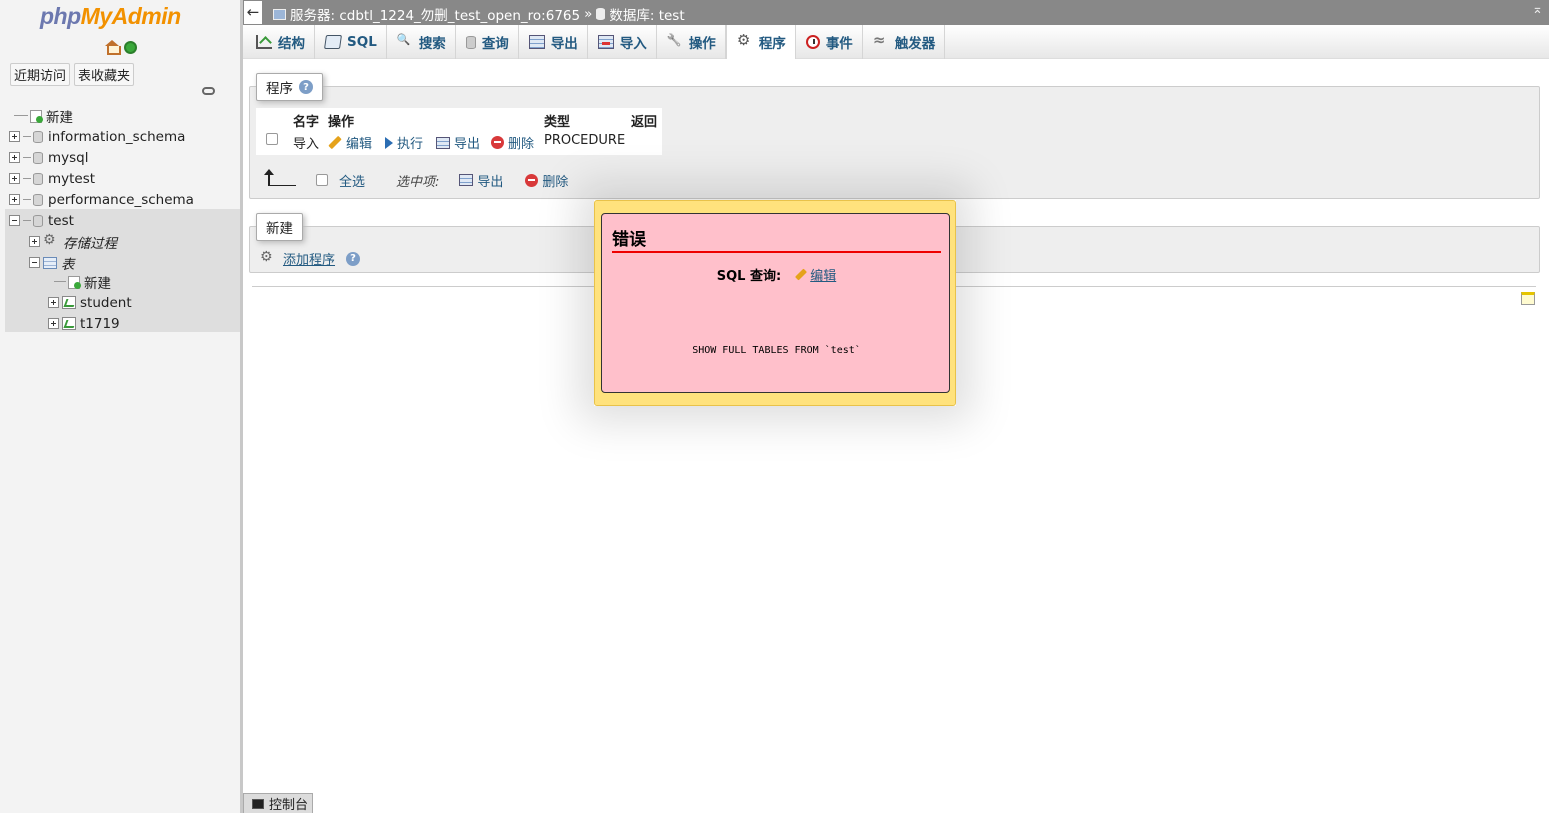 The height and width of the screenshot is (813, 1549). I want to click on routine-name: 导入, so click(306, 144).